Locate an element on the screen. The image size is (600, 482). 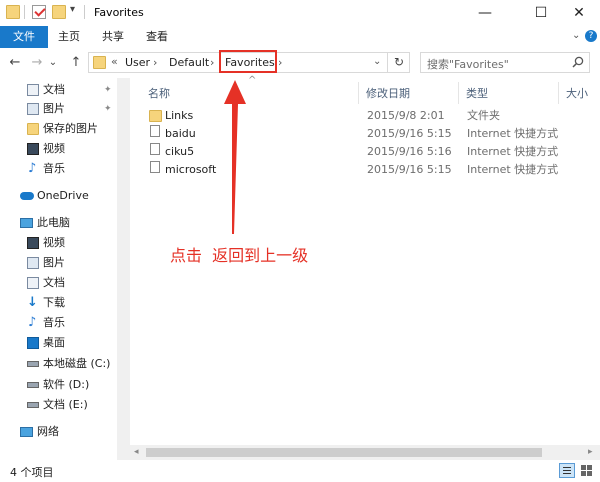
file-date: 2015/9/8 2:01 is located at coordinates (406, 115).